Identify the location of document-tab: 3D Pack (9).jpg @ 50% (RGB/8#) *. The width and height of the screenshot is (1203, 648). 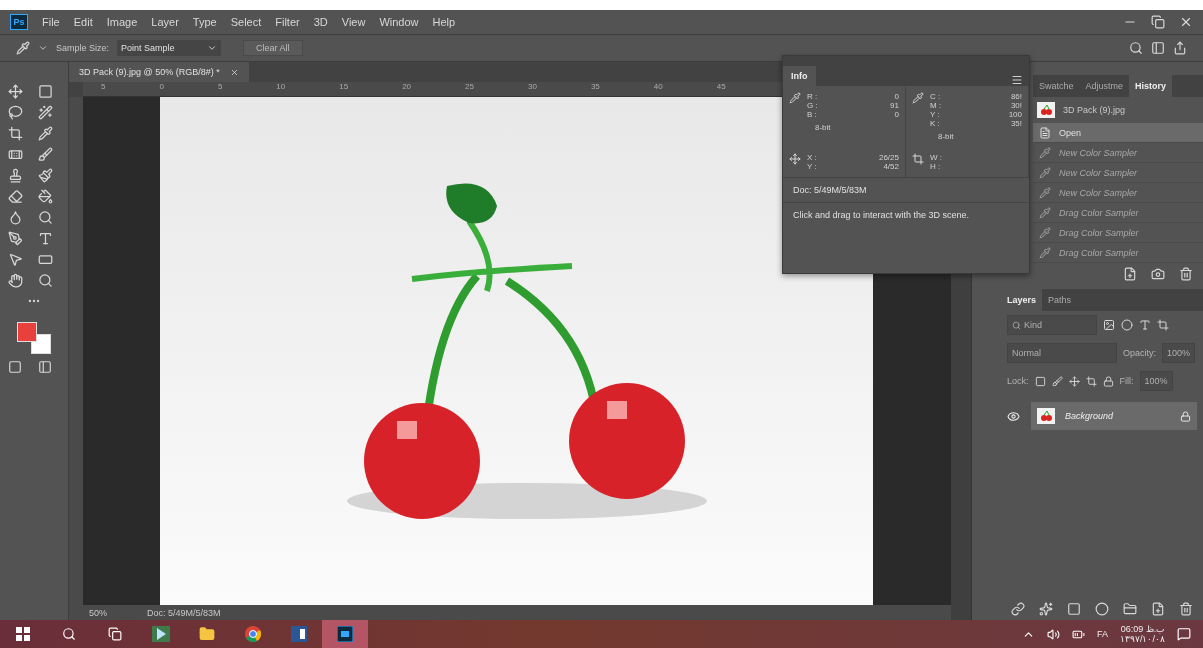
(159, 72).